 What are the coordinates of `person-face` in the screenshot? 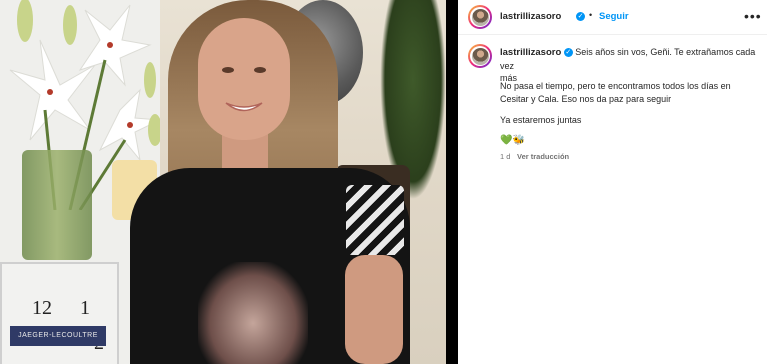 It's located at (244, 79).